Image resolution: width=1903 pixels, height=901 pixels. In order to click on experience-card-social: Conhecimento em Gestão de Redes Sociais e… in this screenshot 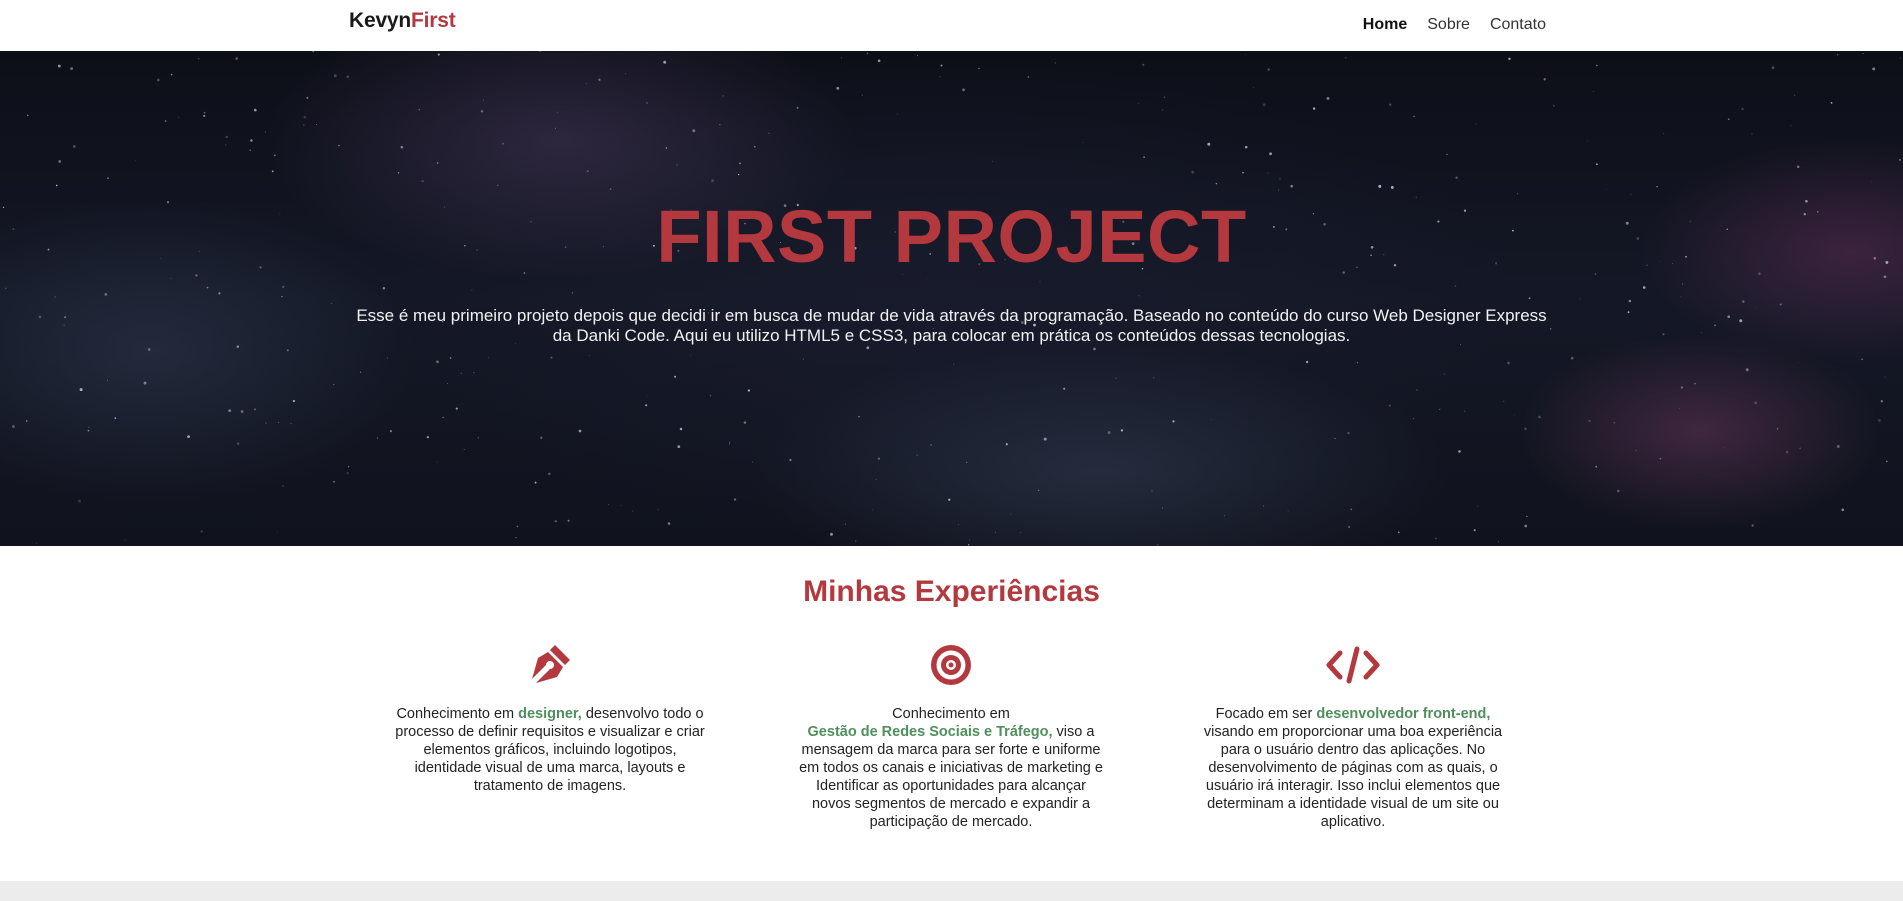, I will do `click(951, 735)`.